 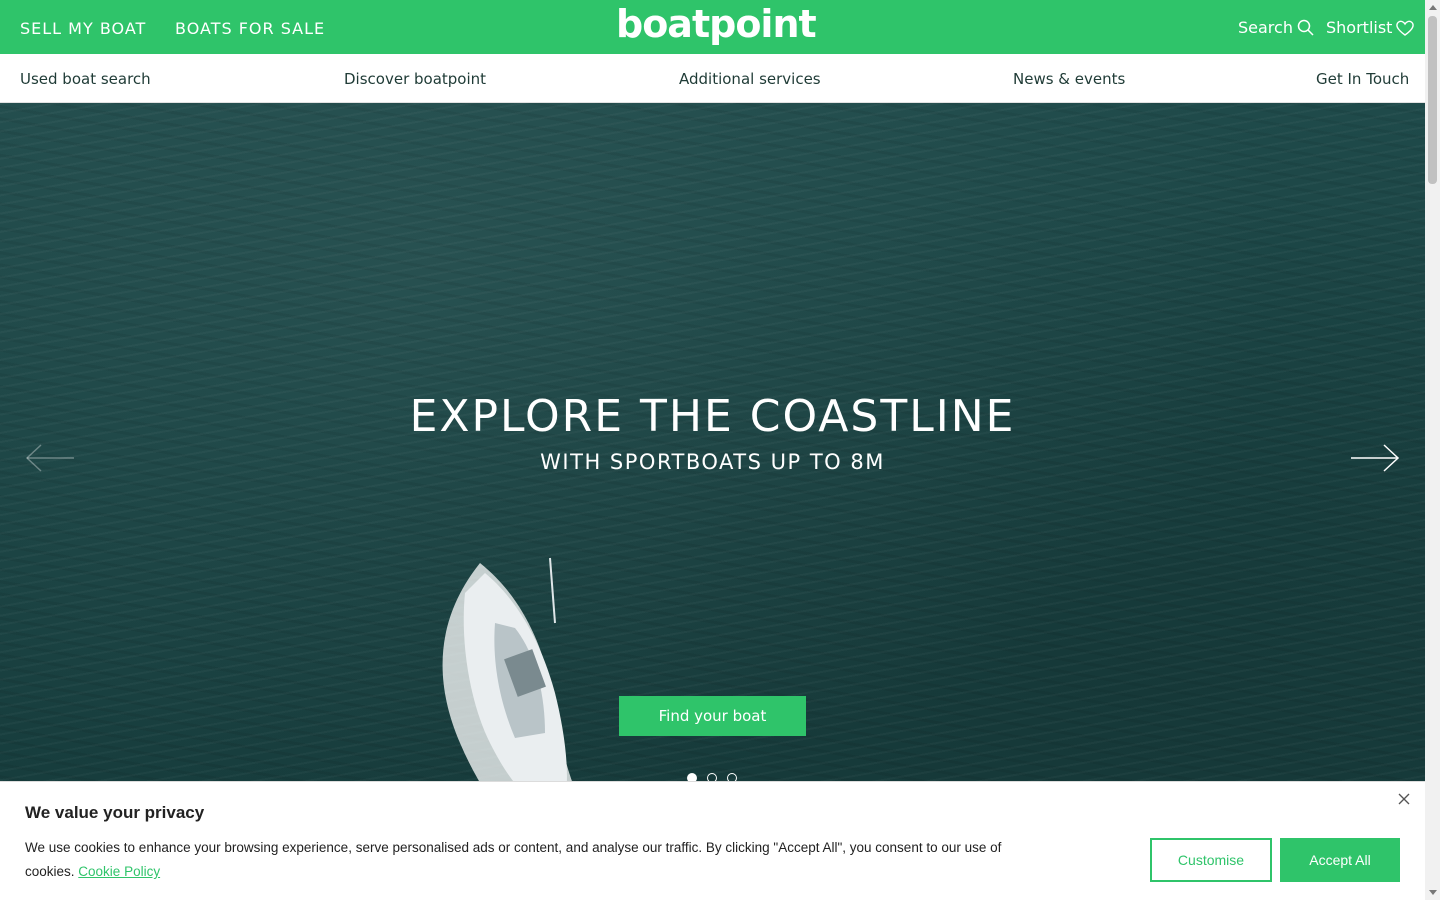 I want to click on nav-discover-boatpoint: Discover boatpoint, so click(x=415, y=79).